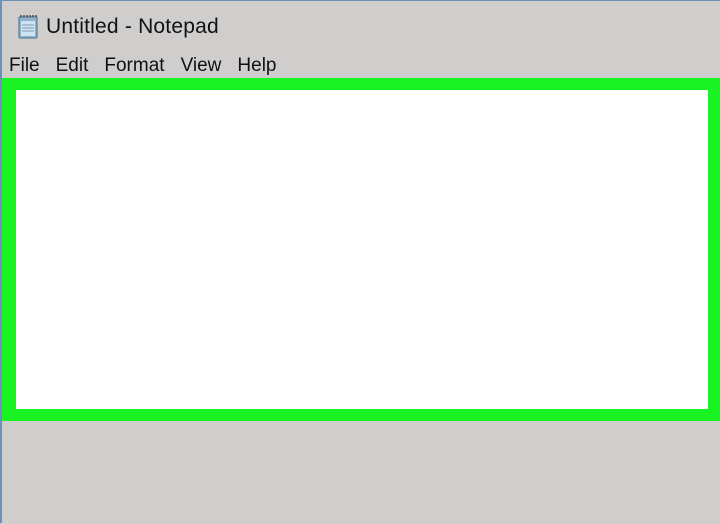 This screenshot has width=720, height=524. I want to click on notepad-icon, so click(28, 26).